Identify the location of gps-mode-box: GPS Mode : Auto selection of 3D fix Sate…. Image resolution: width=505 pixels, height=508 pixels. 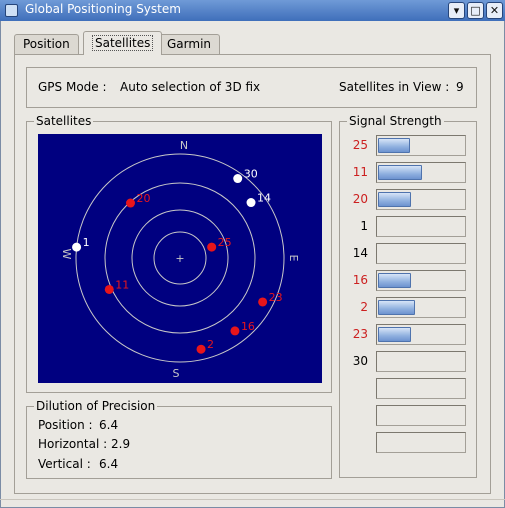
(251, 87).